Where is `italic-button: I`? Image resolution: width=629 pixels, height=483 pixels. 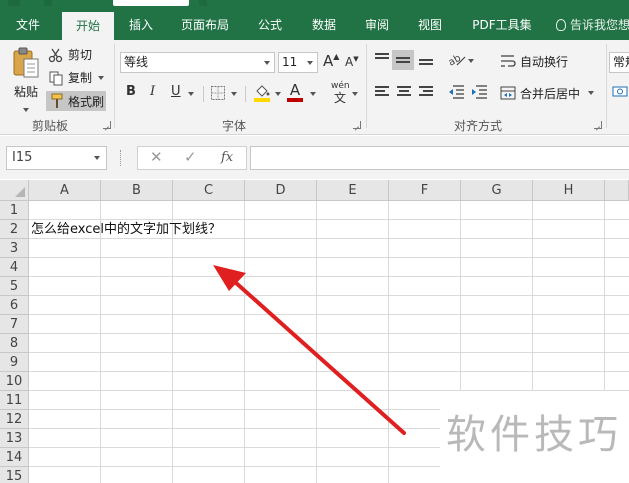 italic-button: I is located at coordinates (152, 91).